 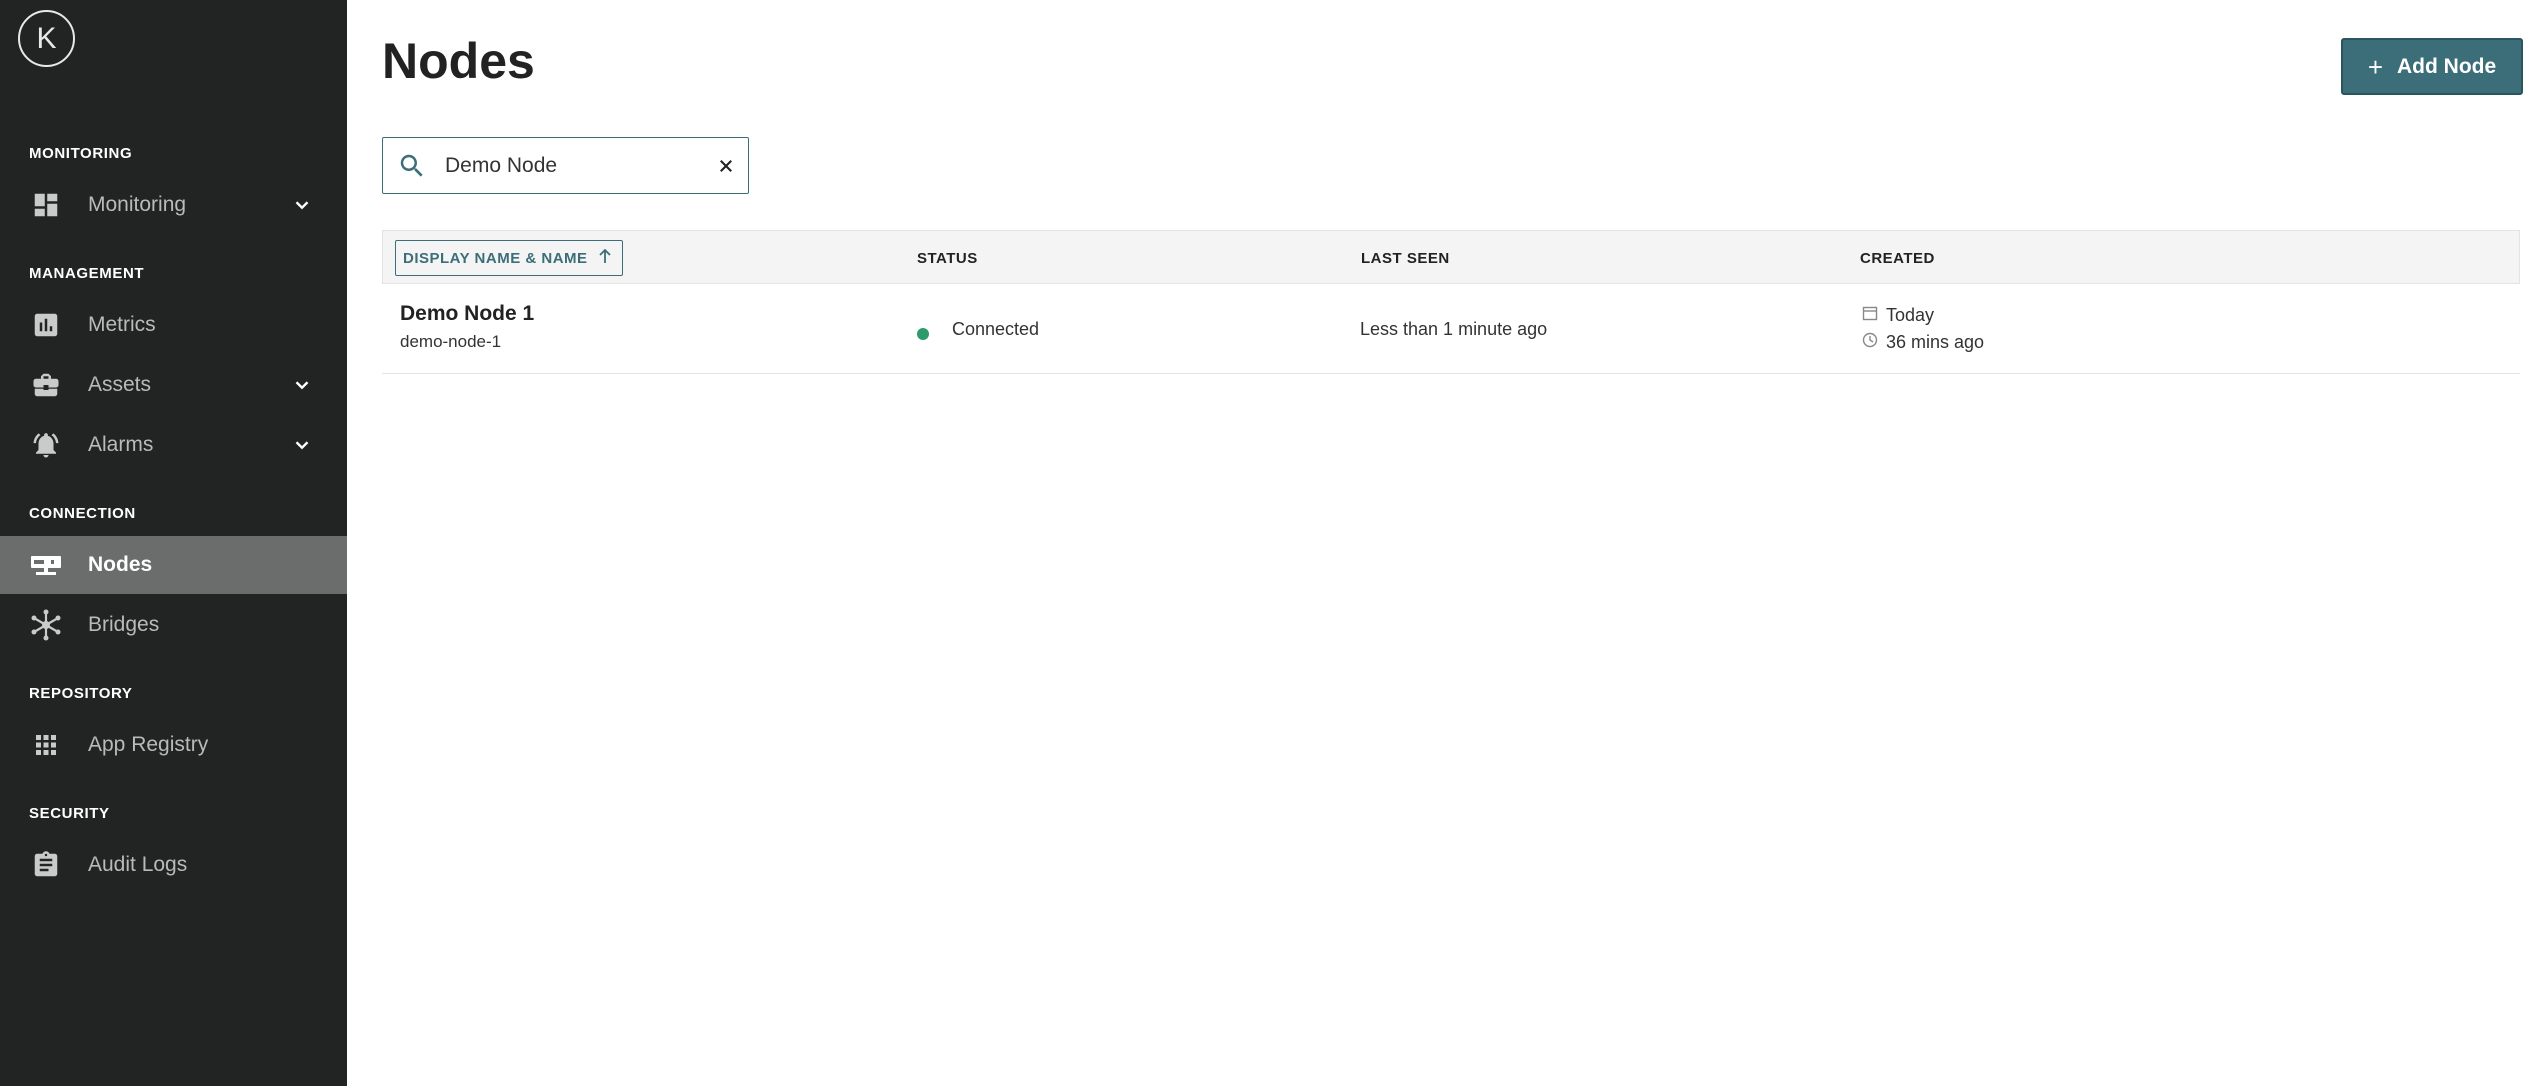 What do you see at coordinates (605, 258) in the screenshot?
I see `arrow-up-icon` at bounding box center [605, 258].